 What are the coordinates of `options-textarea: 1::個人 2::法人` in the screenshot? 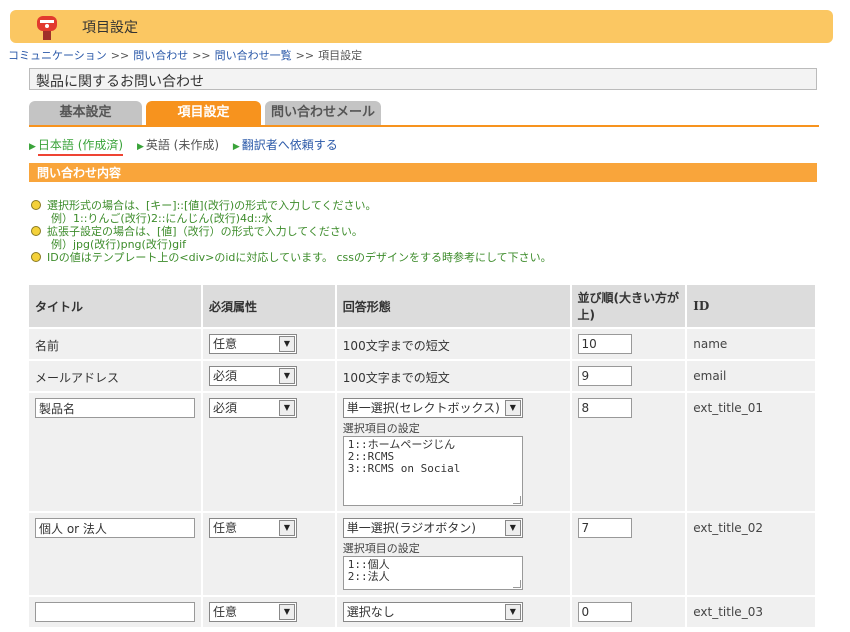 It's located at (432, 573).